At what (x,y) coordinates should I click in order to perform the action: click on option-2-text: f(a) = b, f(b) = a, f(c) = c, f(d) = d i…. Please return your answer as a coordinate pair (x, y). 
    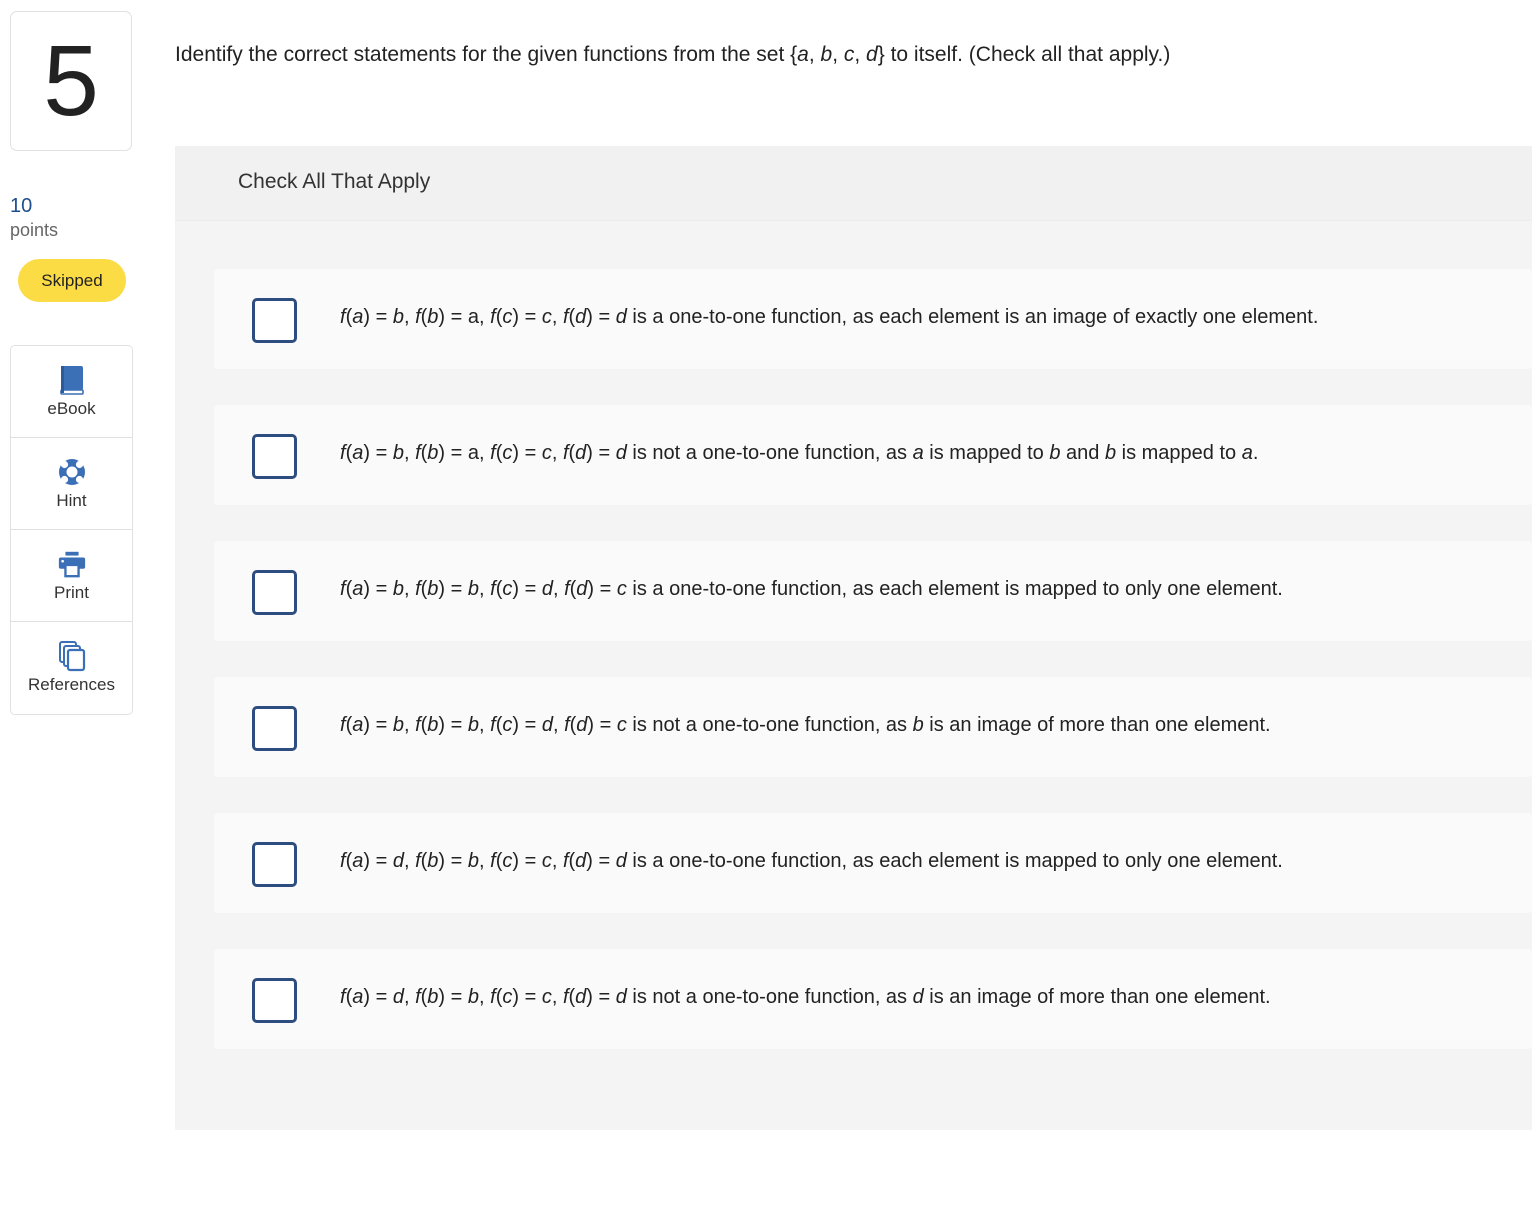
    Looking at the image, I should click on (799, 453).